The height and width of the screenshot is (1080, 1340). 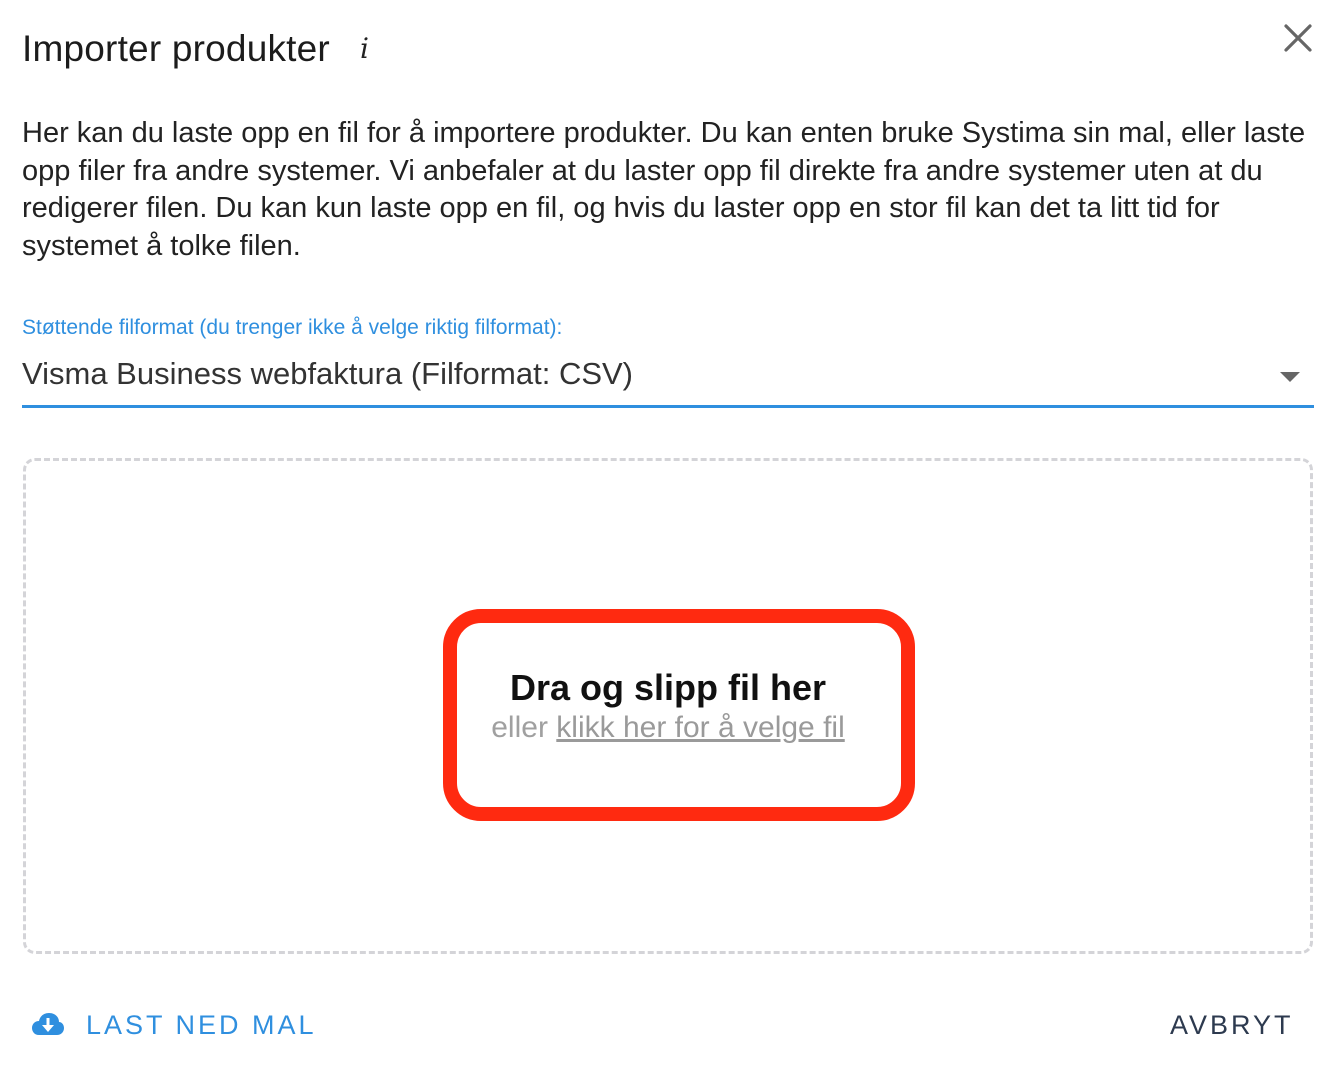 What do you see at coordinates (519, 727) in the screenshot?
I see `dropzone-prefix: eller` at bounding box center [519, 727].